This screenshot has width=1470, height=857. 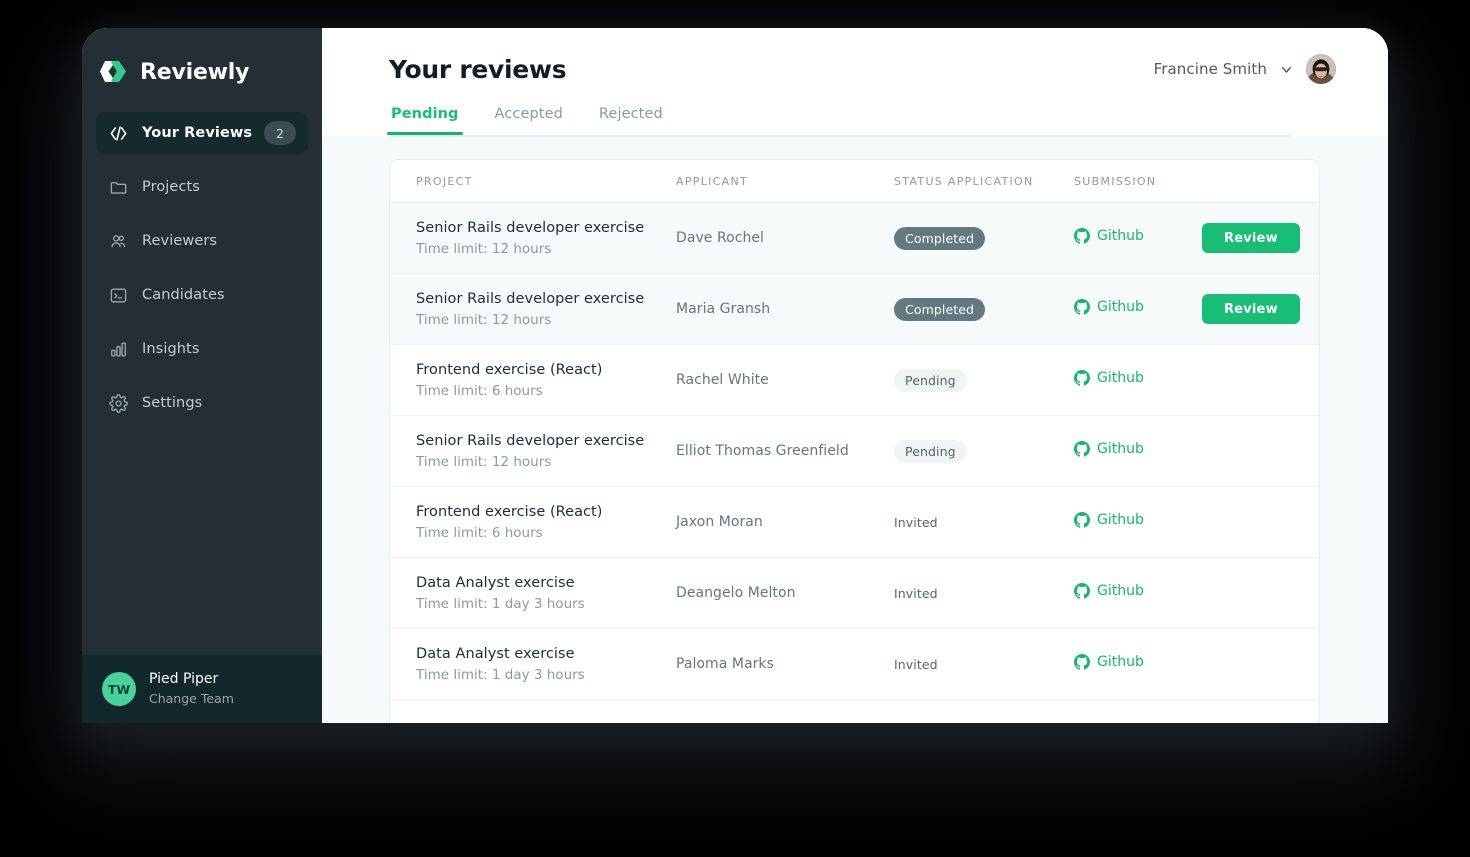 What do you see at coordinates (1115, 181) in the screenshot?
I see `column-header-submission: SUBMISSION` at bounding box center [1115, 181].